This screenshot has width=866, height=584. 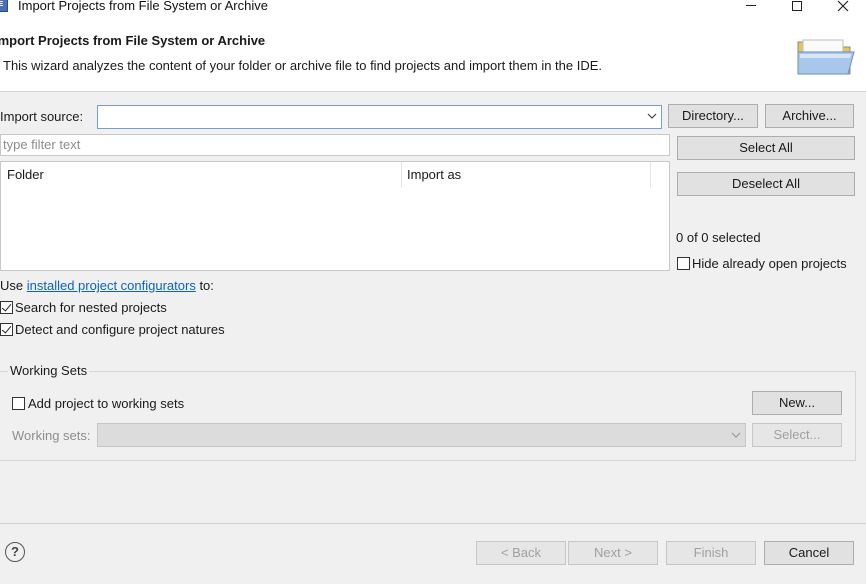 What do you see at coordinates (521, 553) in the screenshot?
I see `back-button: < Back` at bounding box center [521, 553].